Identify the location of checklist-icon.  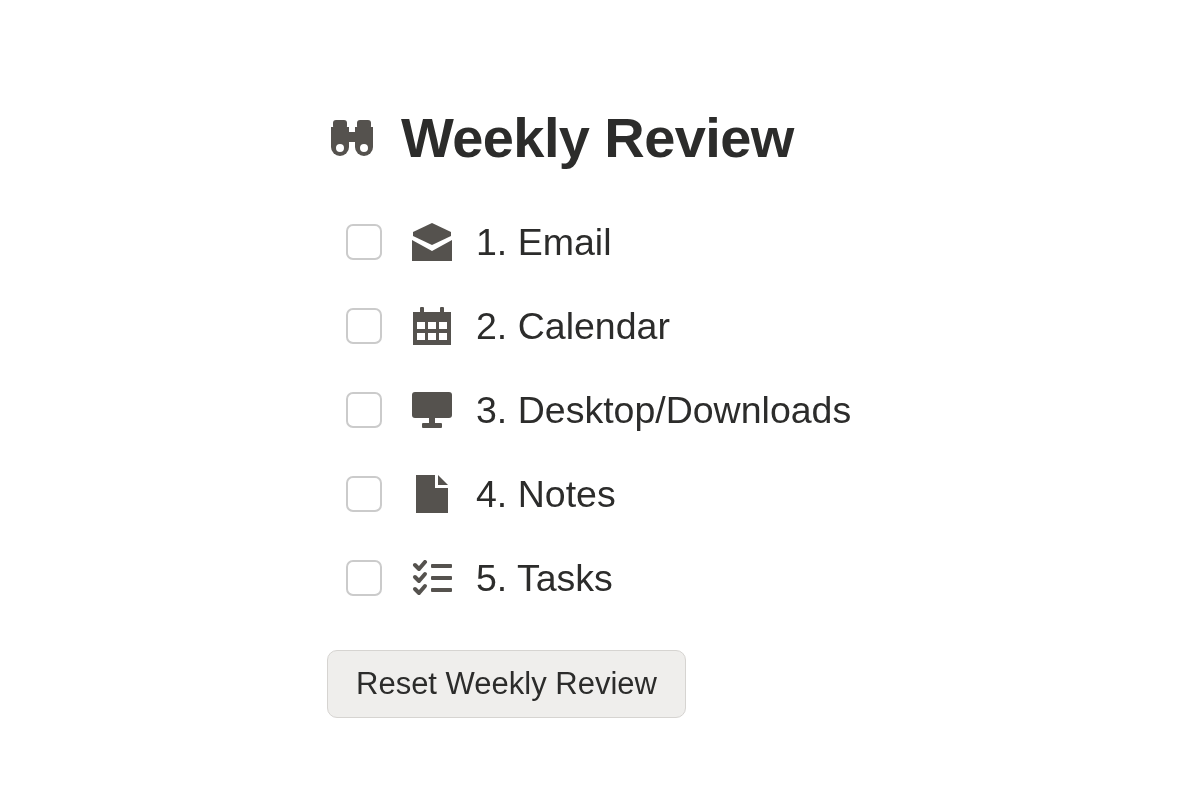
(432, 578).